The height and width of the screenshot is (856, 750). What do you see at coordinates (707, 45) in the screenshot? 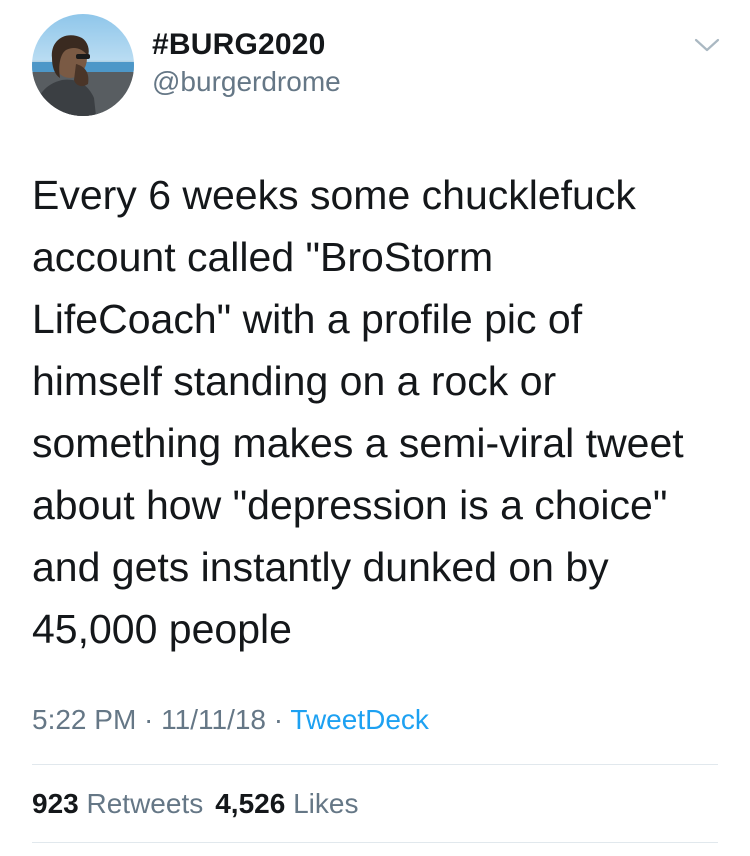
I see `chevron-down-icon` at bounding box center [707, 45].